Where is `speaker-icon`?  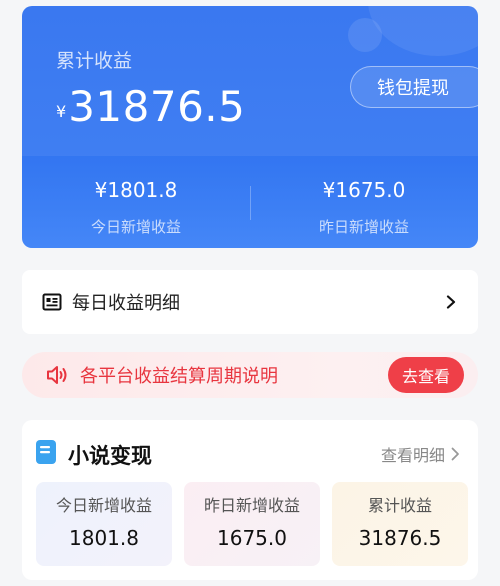 speaker-icon is located at coordinates (57, 375).